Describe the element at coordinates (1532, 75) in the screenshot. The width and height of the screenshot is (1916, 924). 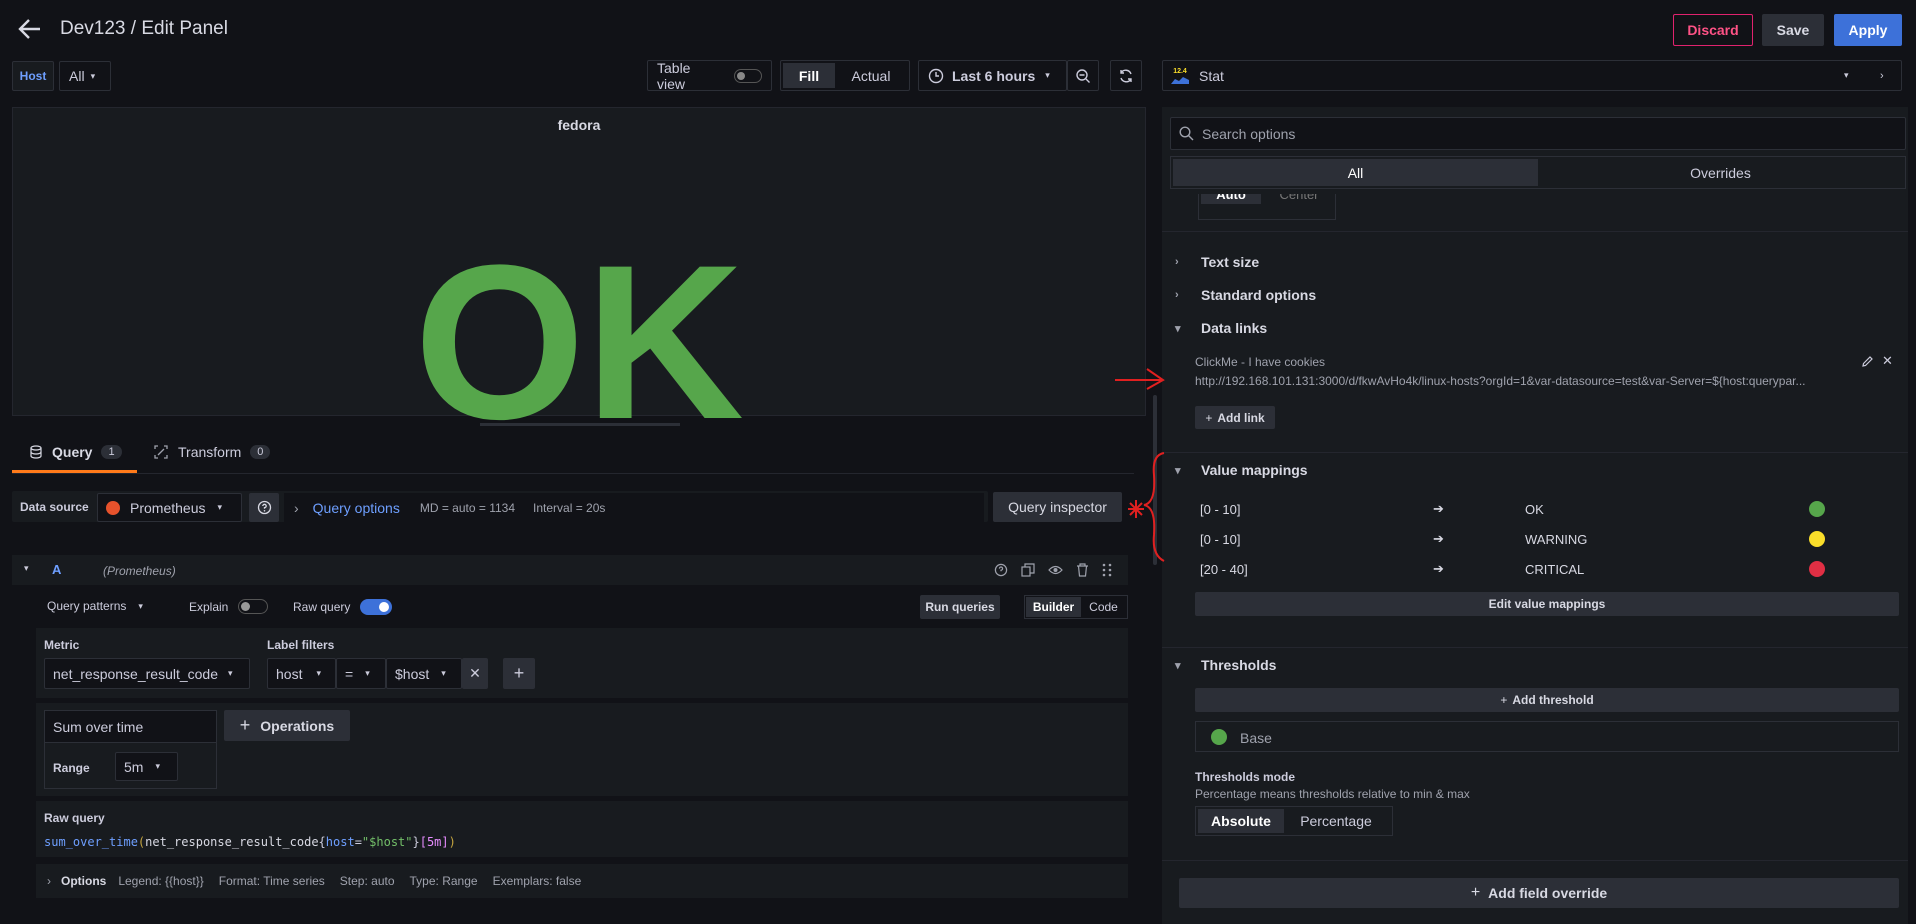
I see `visualization-picker: 12.4 Stat ▾ ›` at that location.